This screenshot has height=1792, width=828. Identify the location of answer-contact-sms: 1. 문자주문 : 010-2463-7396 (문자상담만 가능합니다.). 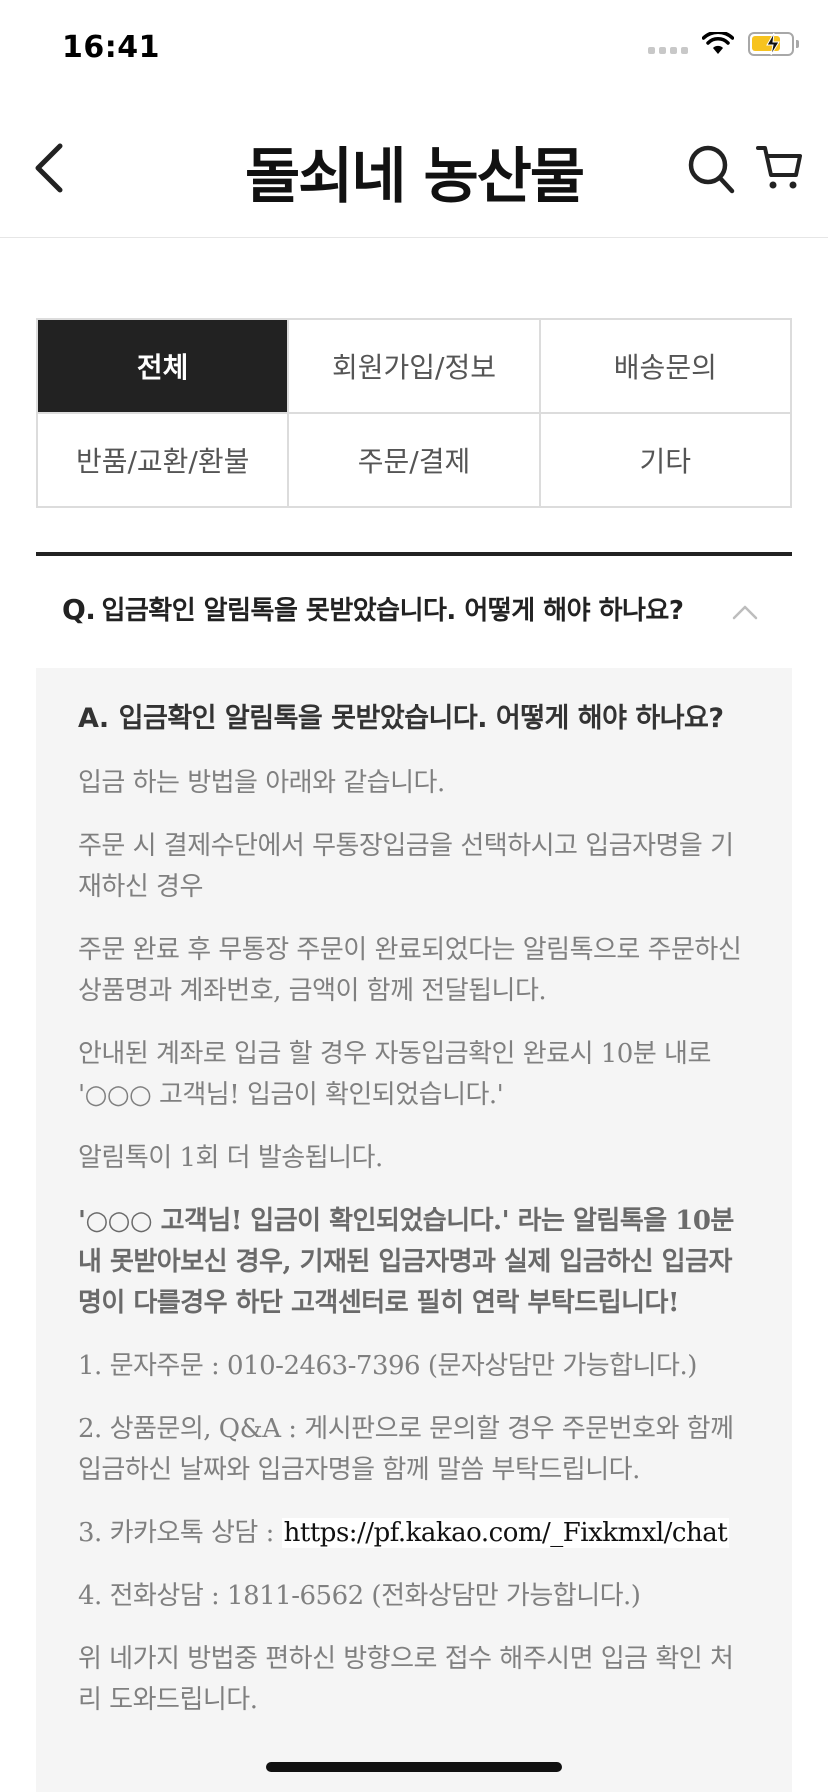
(387, 1366).